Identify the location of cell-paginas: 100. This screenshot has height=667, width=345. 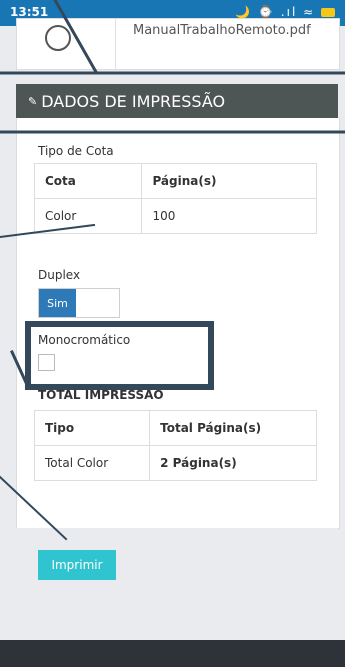
(229, 216).